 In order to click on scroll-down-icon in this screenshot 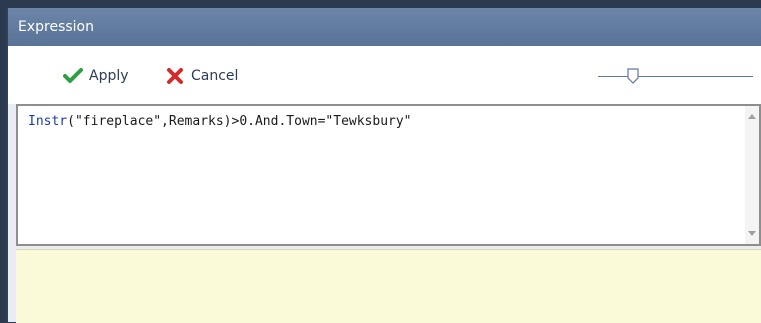, I will do `click(752, 233)`.